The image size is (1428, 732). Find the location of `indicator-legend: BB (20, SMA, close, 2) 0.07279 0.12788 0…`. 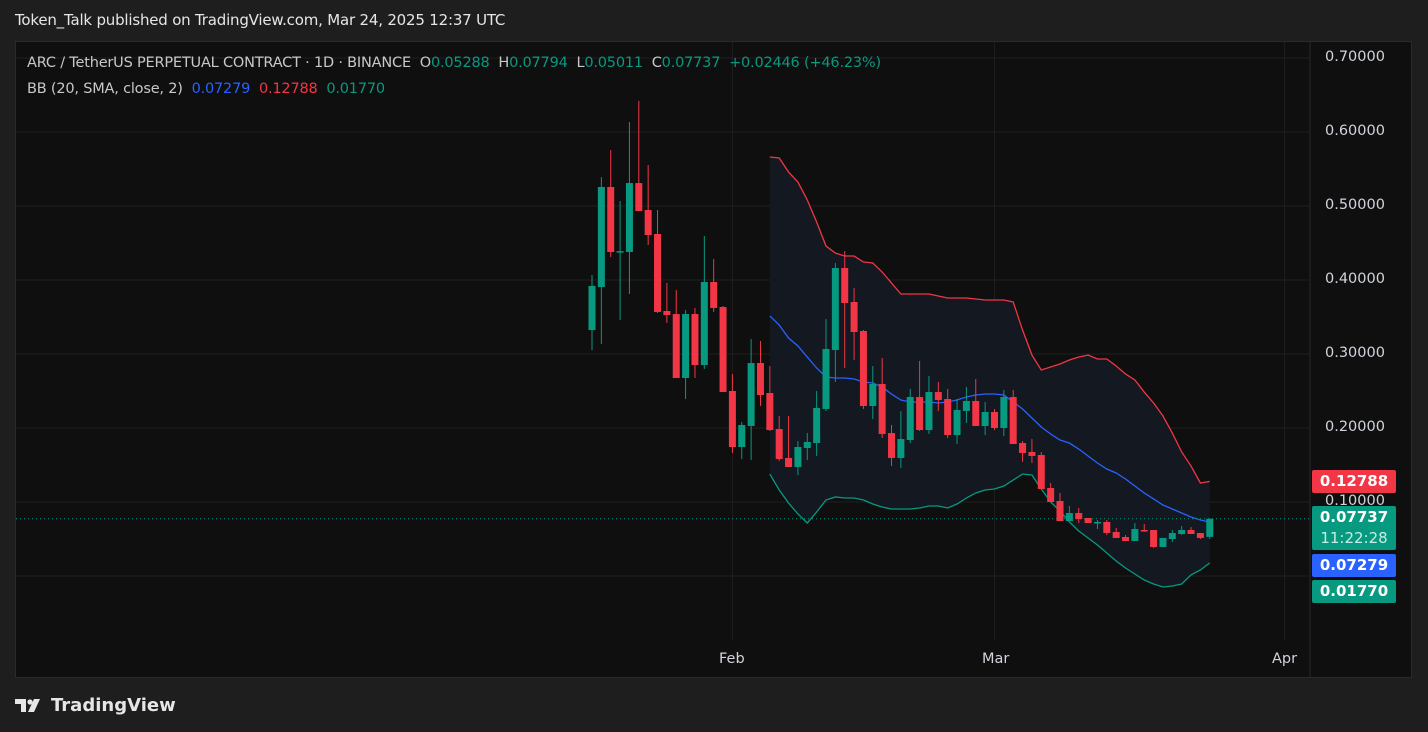

indicator-legend: BB (20, SMA, close, 2) 0.07279 0.12788 0… is located at coordinates (206, 89).